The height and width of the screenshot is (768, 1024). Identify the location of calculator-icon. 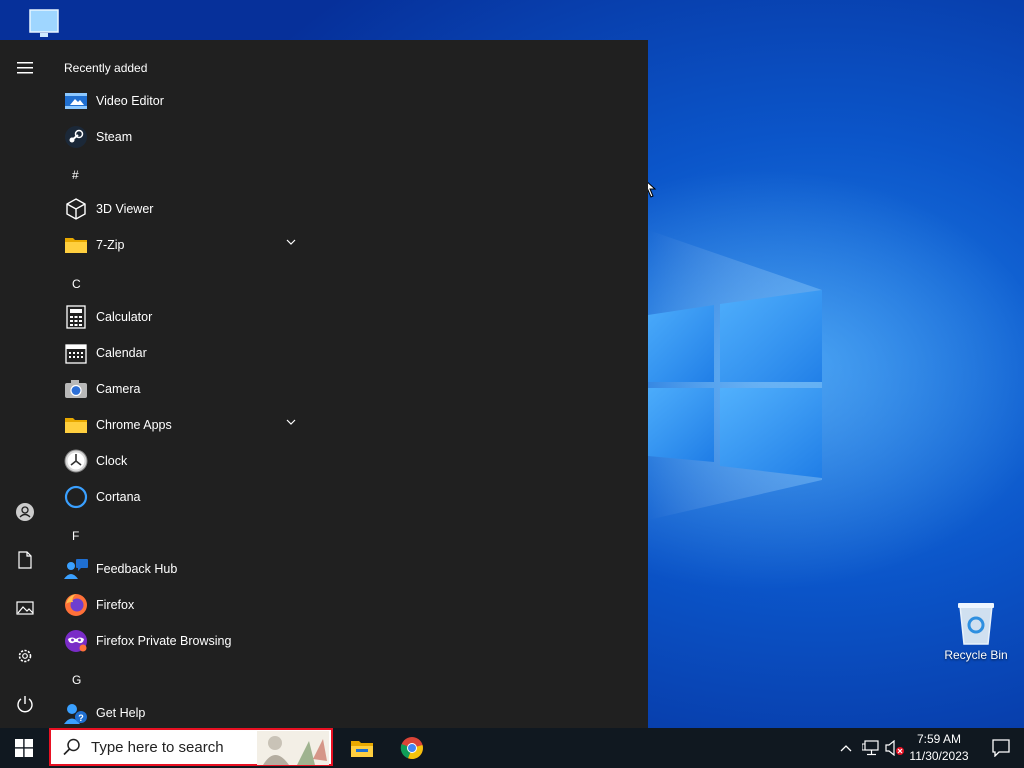
(76, 317).